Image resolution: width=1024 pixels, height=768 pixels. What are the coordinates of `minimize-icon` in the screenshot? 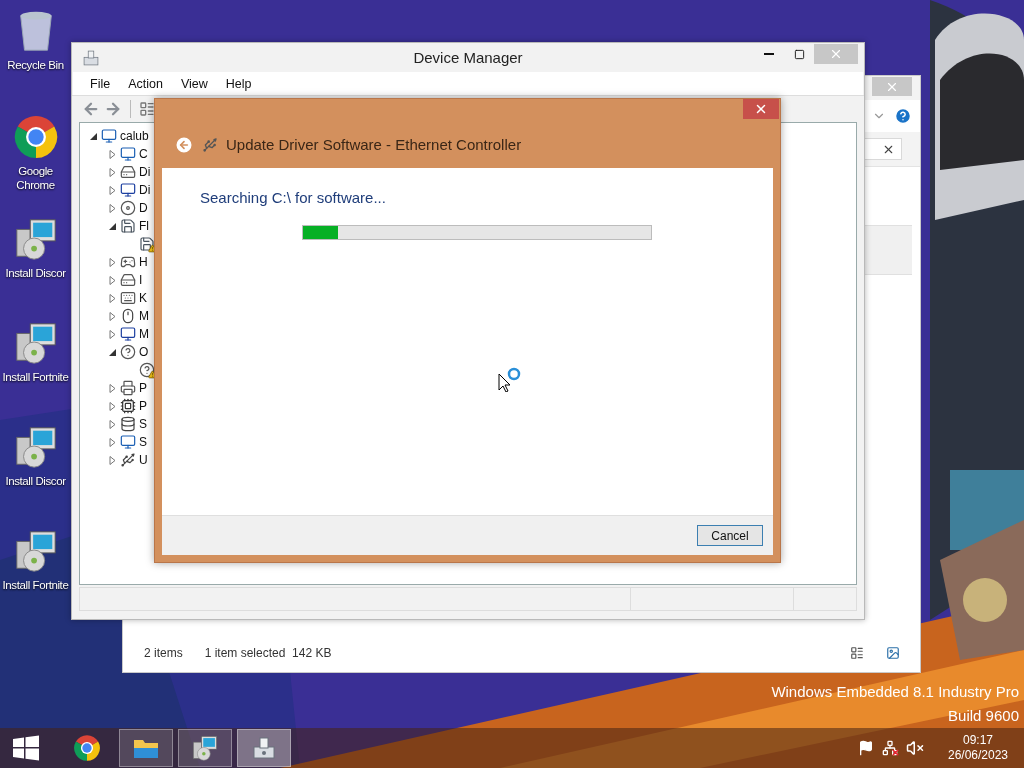 It's located at (769, 54).